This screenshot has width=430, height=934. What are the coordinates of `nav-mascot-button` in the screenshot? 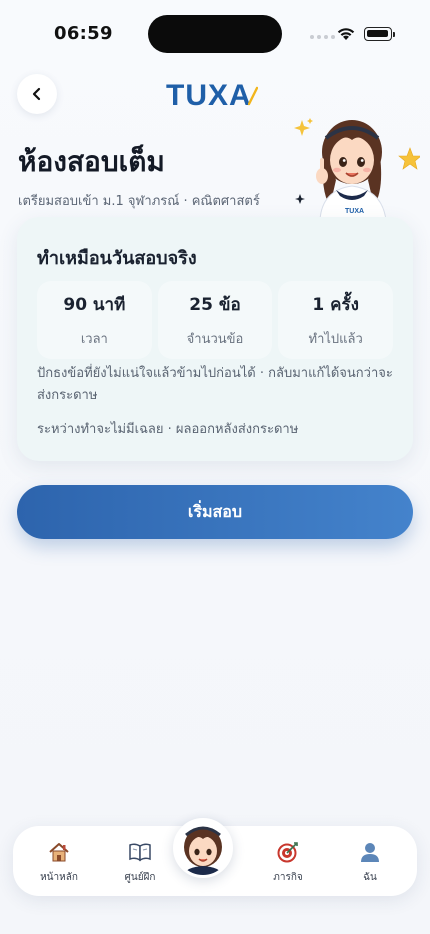 It's located at (203, 848).